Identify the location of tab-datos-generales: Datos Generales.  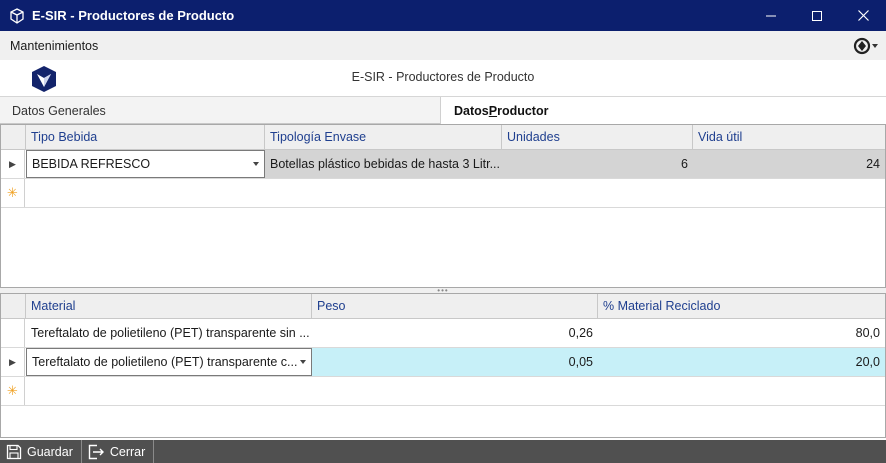
(220, 110).